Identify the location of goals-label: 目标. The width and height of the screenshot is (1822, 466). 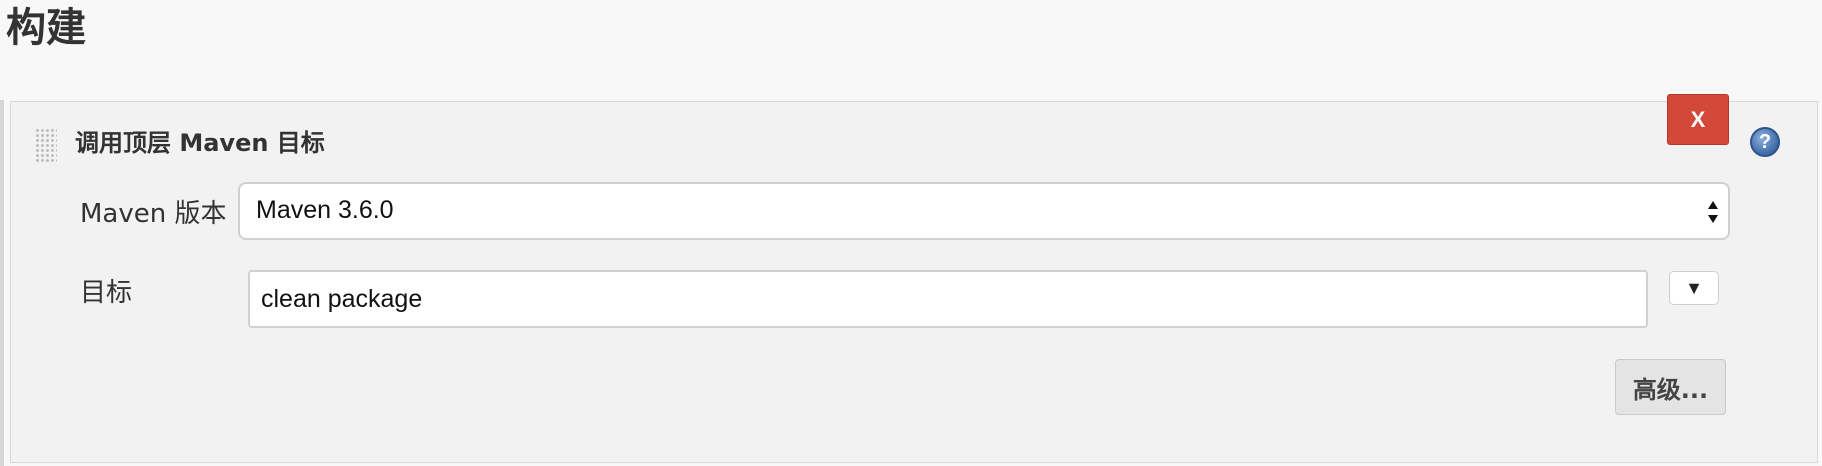
(106, 293).